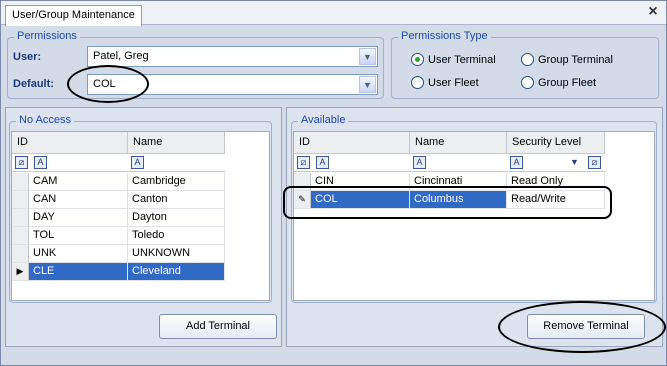  Describe the element at coordinates (176, 272) in the screenshot. I see `table-cell-name: Cleveland` at that location.